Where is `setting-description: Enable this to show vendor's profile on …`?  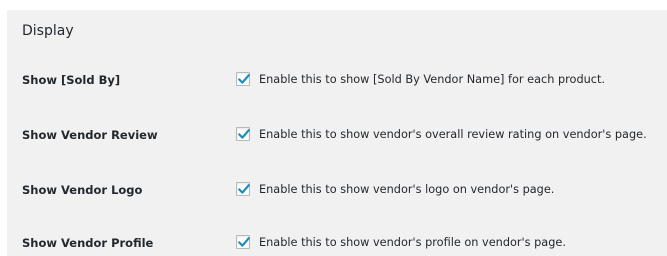 setting-description: Enable this to show vendor's profile on … is located at coordinates (412, 242).